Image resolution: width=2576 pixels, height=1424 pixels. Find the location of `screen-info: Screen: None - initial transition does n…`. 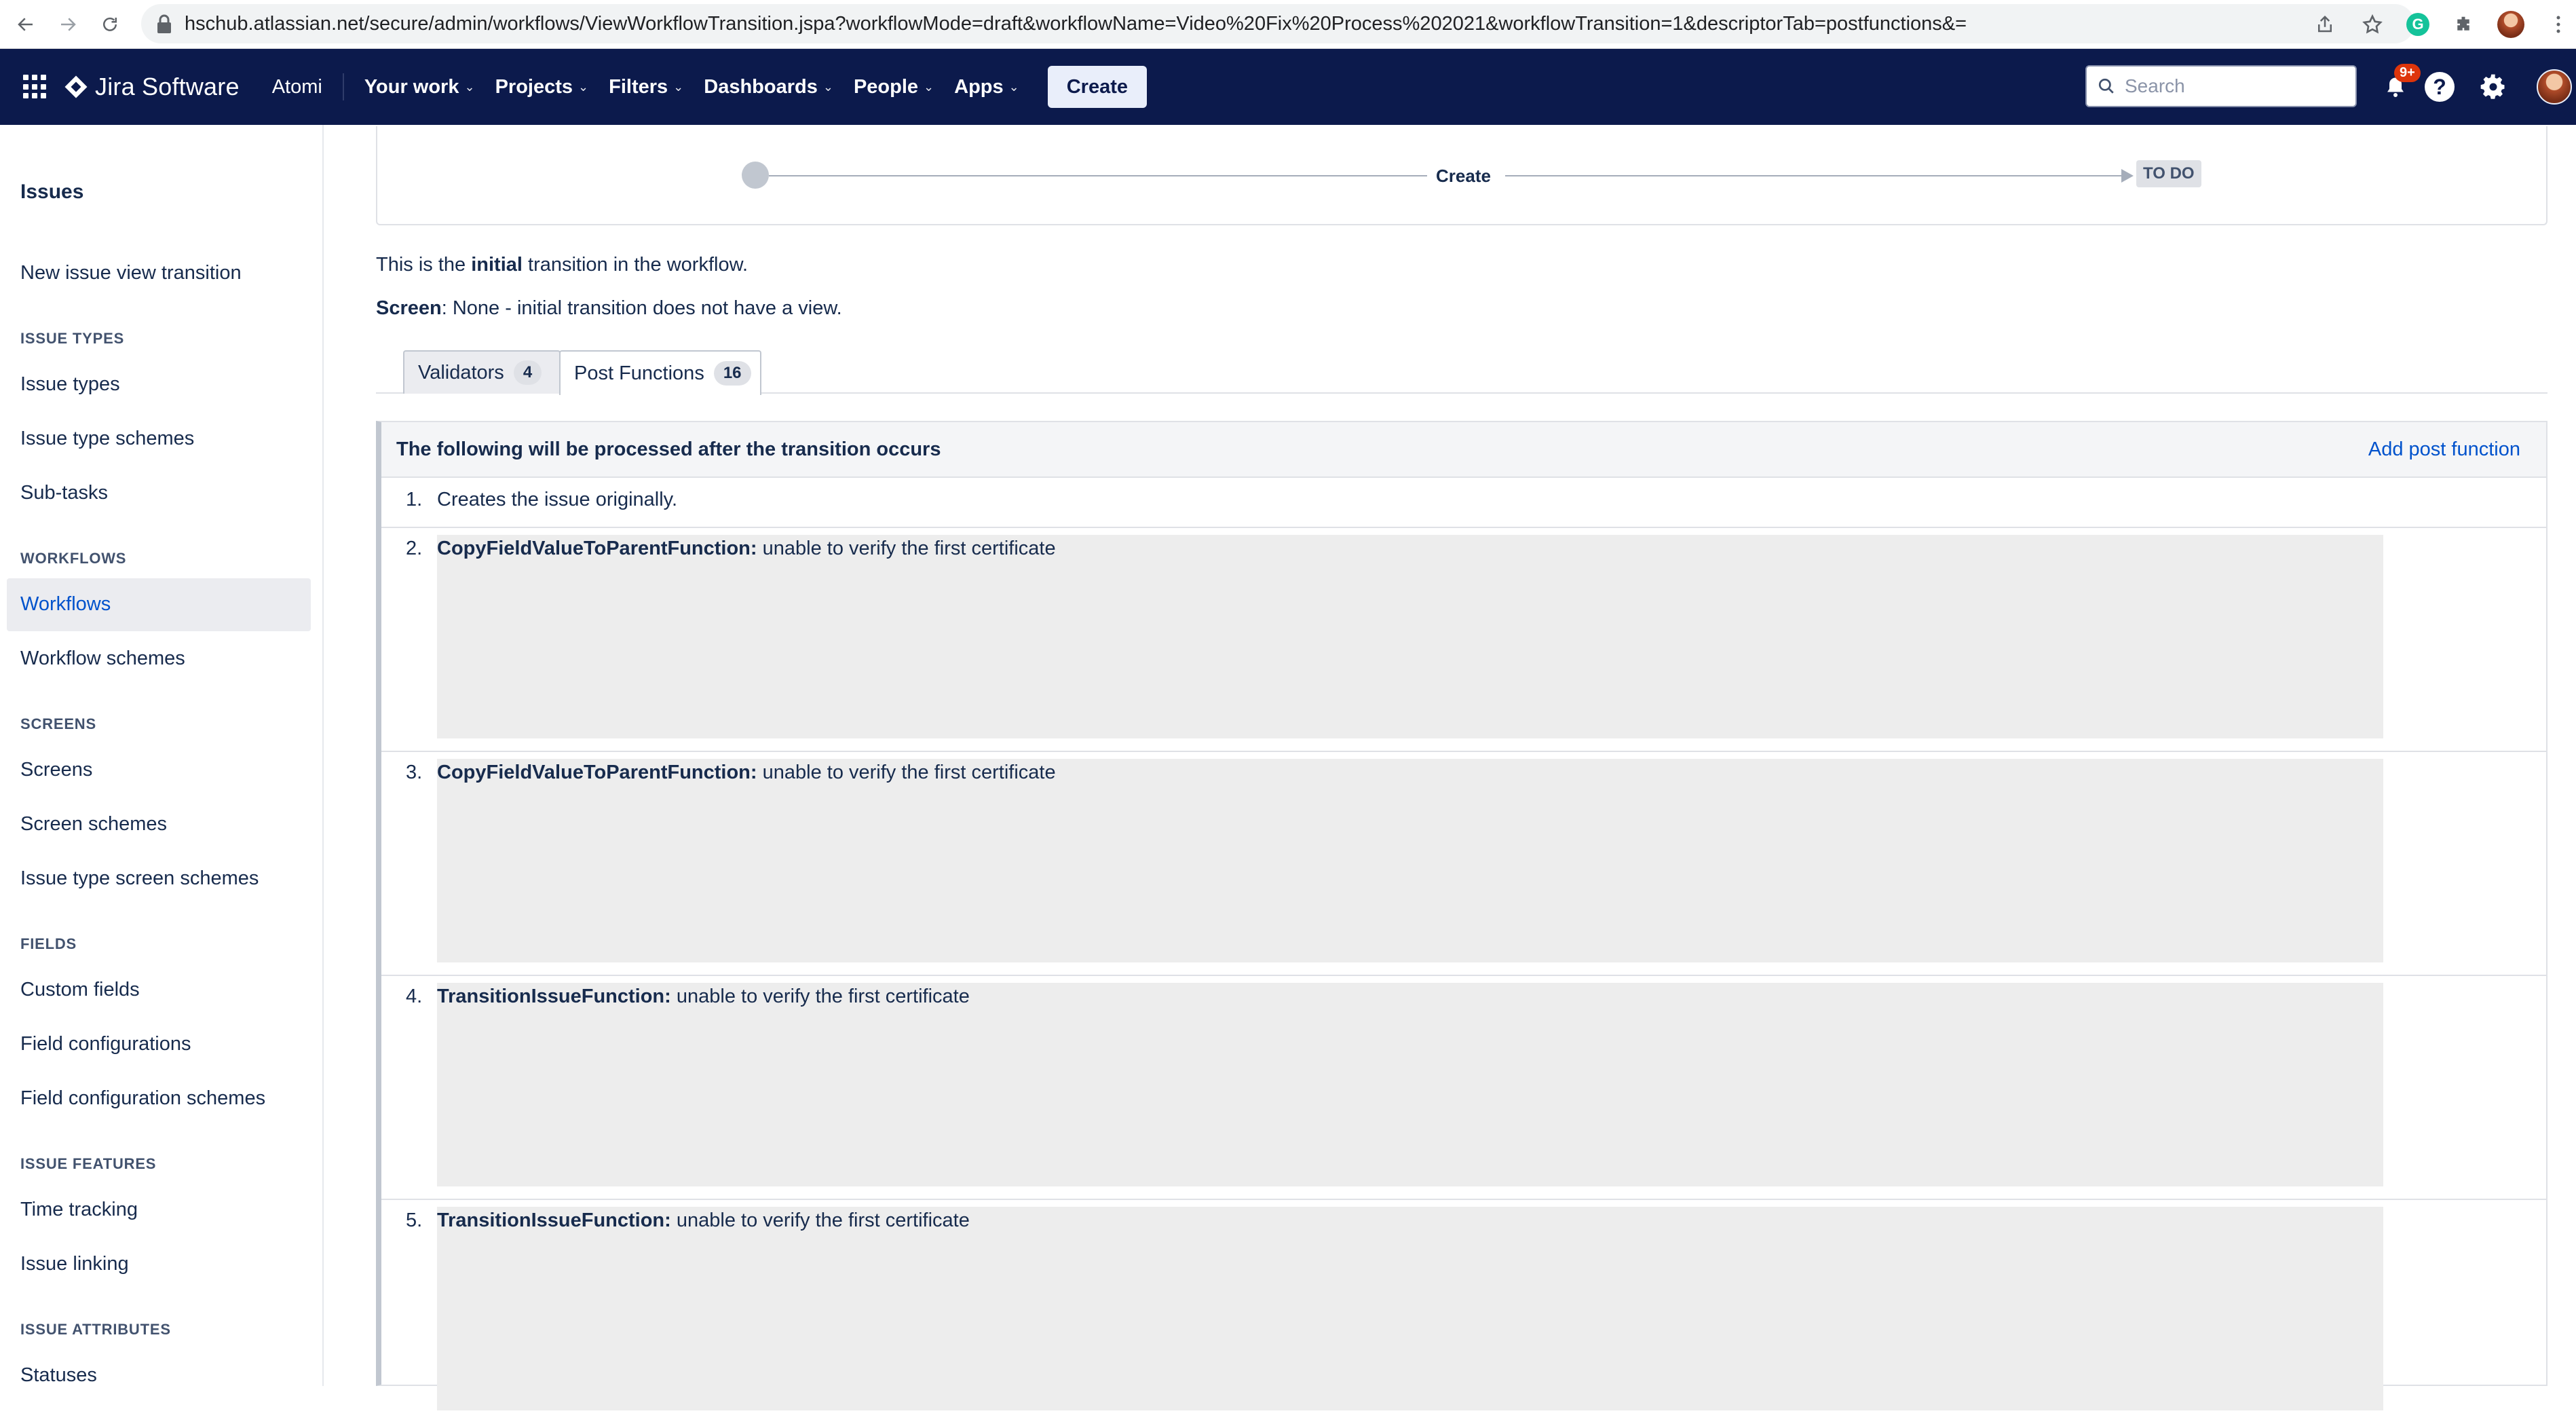

screen-info: Screen: None - initial transition does n… is located at coordinates (609, 308).